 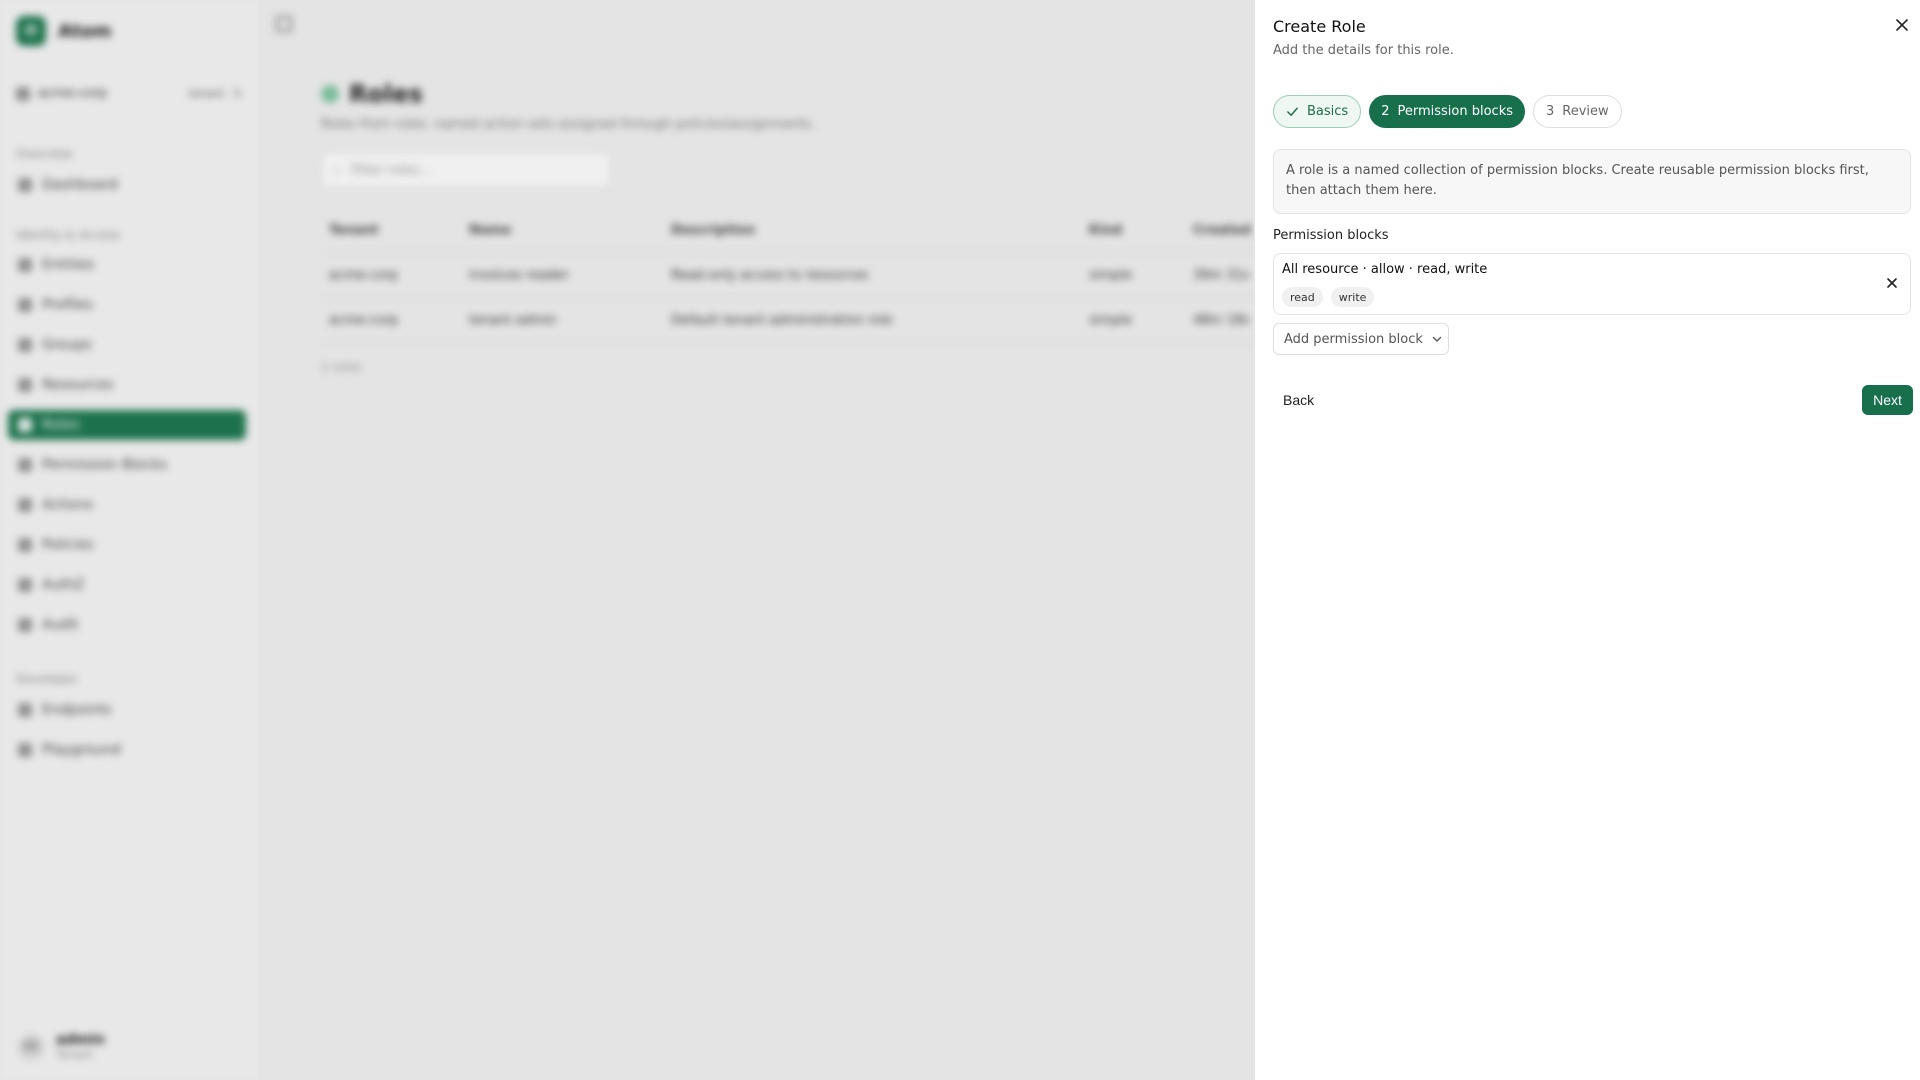 I want to click on step-number: 2, so click(x=1385, y=111).